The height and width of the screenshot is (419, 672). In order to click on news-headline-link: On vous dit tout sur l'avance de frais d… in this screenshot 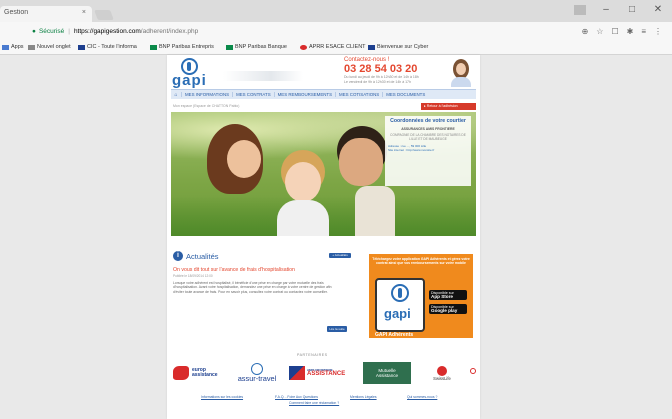, I will do `click(260, 270)`.